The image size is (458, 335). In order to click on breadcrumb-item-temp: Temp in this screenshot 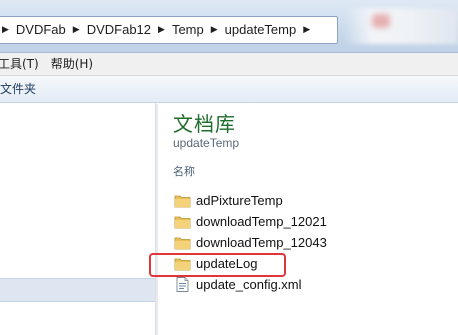, I will do `click(188, 29)`.